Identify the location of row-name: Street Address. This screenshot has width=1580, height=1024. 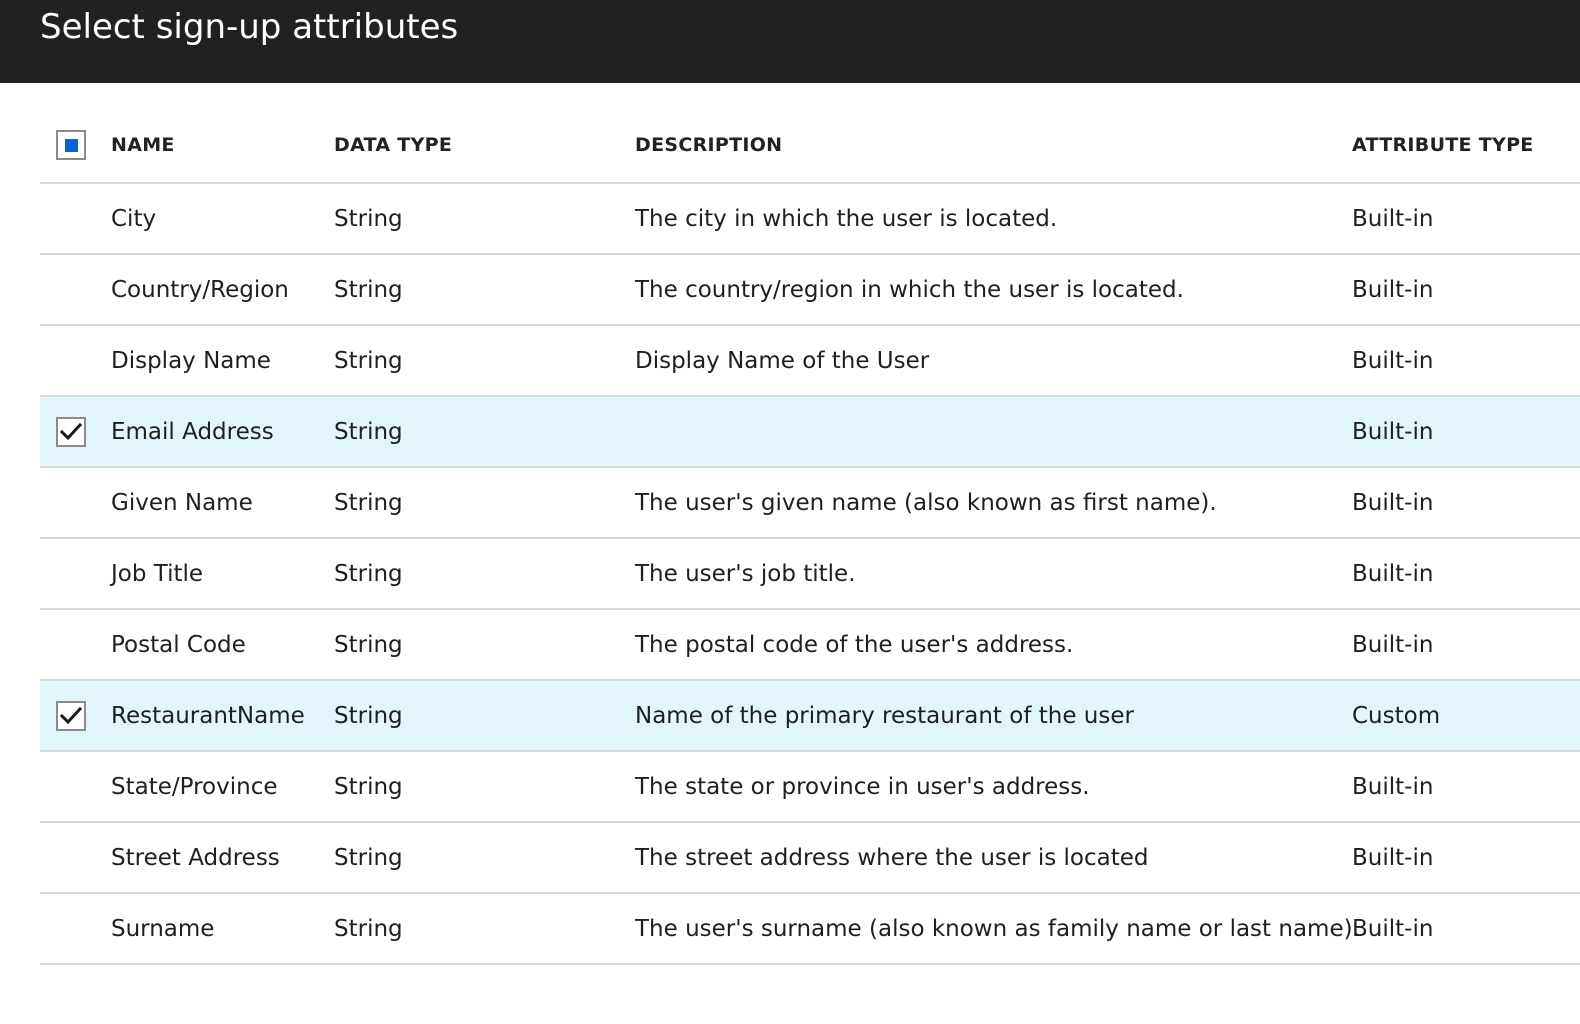
(195, 857).